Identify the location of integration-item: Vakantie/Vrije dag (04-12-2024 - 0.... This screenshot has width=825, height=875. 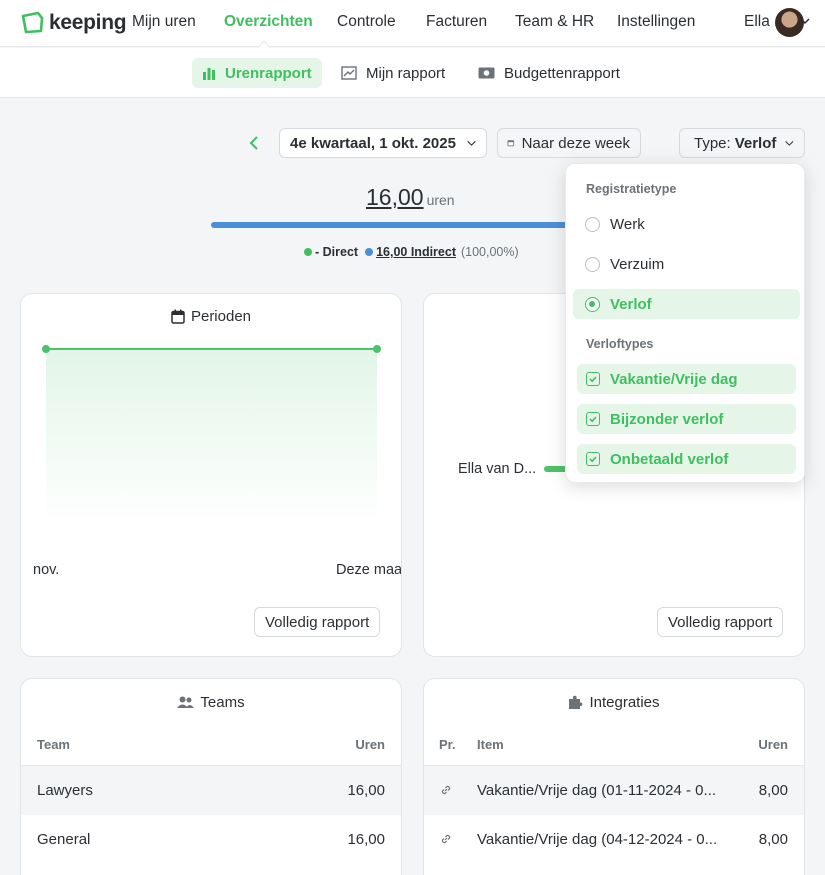
(597, 839).